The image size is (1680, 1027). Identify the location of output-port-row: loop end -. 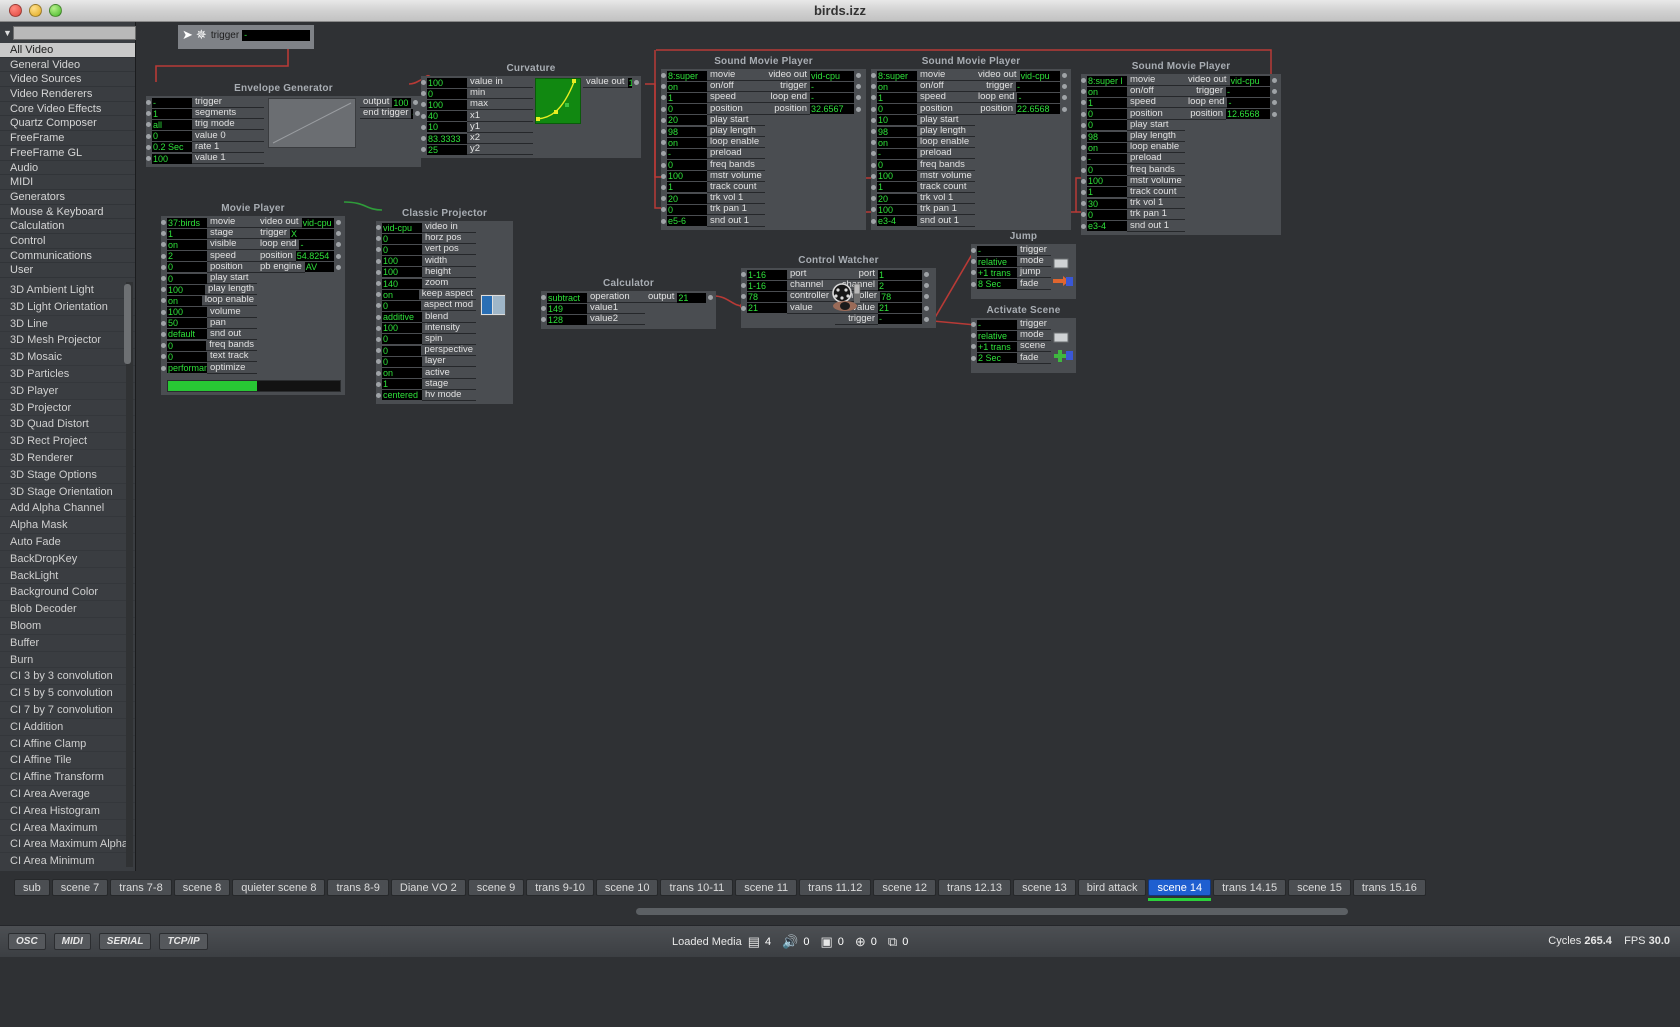
(813, 98).